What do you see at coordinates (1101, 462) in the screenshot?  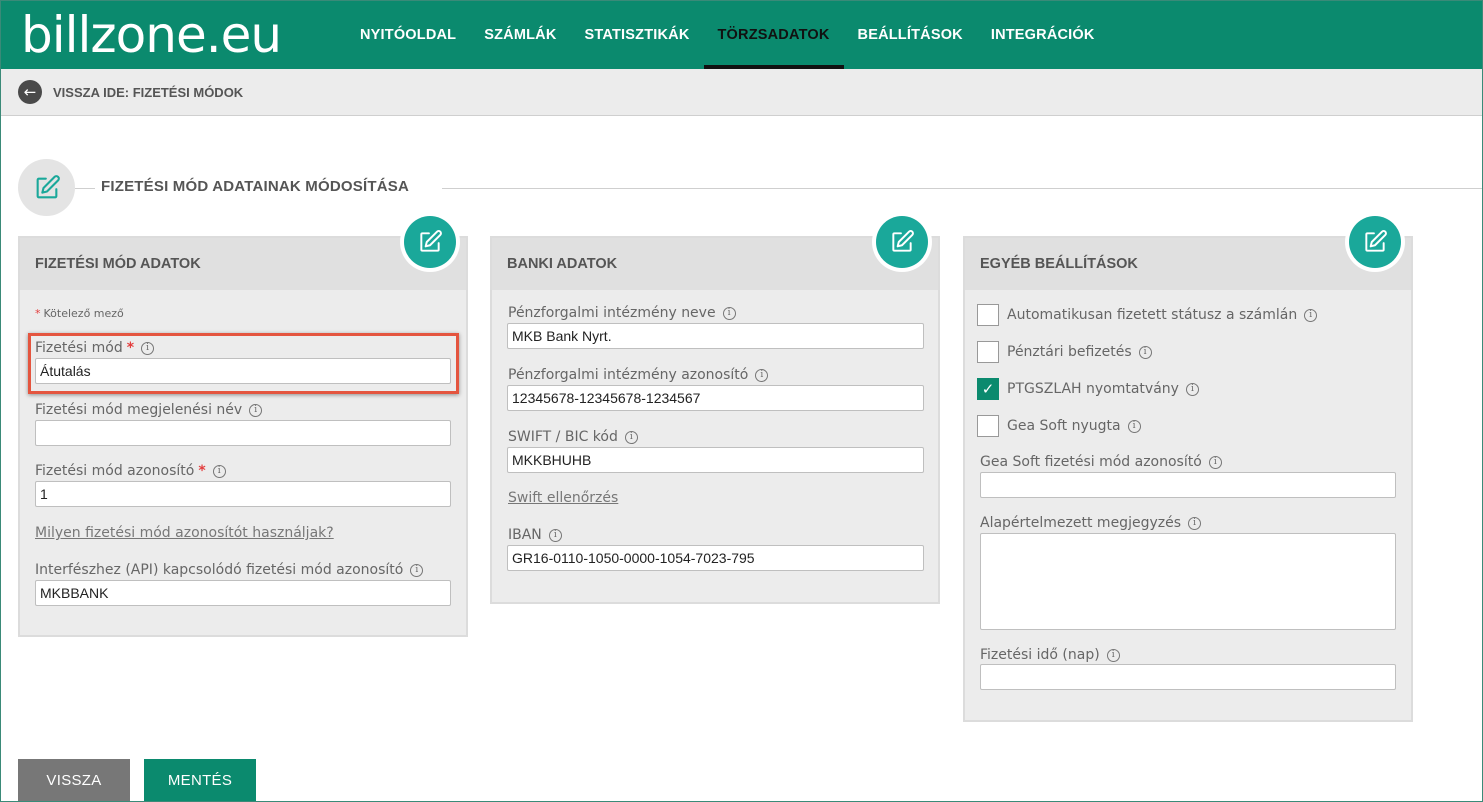 I see `gea-id-label: Gea Soft fizetési mód azonosító i` at bounding box center [1101, 462].